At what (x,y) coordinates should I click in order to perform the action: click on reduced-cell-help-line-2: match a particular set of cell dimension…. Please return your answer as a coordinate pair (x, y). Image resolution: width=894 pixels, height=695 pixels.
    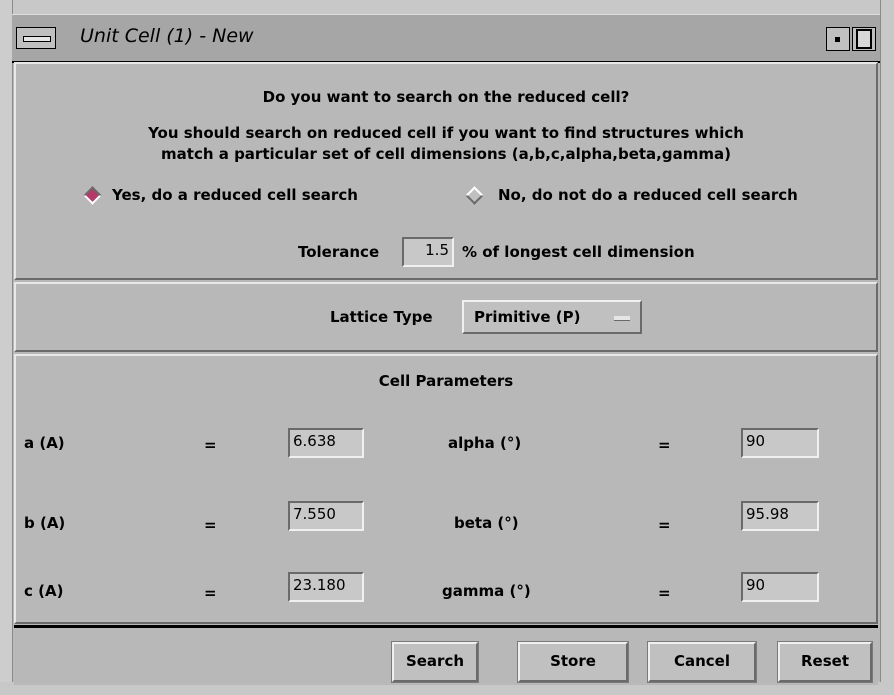
    Looking at the image, I should click on (446, 154).